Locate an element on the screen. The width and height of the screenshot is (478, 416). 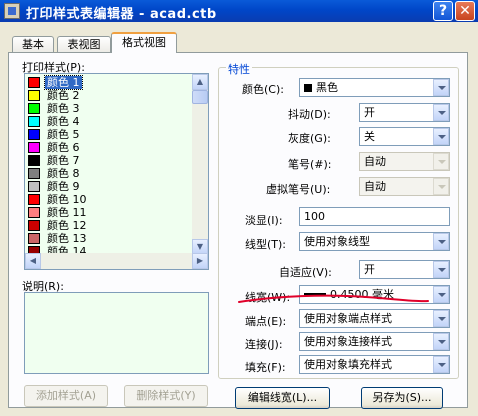
color-label: 颜色(C): is located at coordinates (263, 89).